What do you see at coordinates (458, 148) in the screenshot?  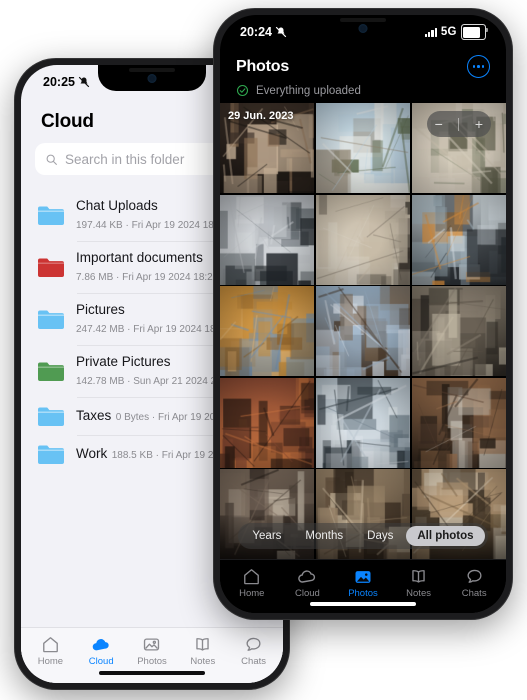 I see `photo-thumbnail: − +` at bounding box center [458, 148].